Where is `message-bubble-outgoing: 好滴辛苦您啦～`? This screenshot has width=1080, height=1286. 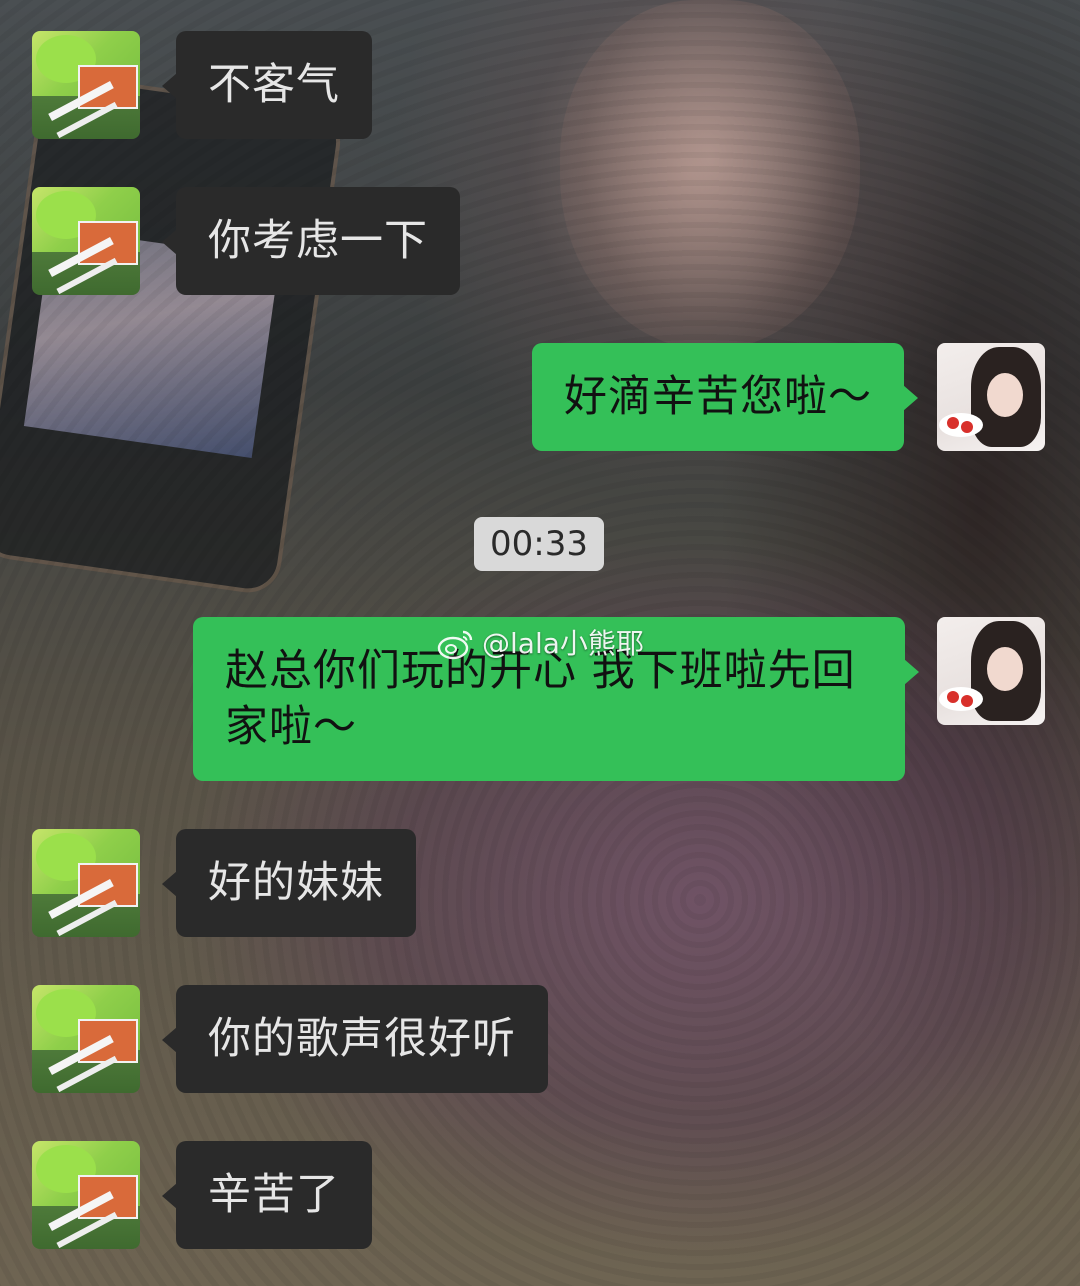 message-bubble-outgoing: 好滴辛苦您啦～ is located at coordinates (725, 397).